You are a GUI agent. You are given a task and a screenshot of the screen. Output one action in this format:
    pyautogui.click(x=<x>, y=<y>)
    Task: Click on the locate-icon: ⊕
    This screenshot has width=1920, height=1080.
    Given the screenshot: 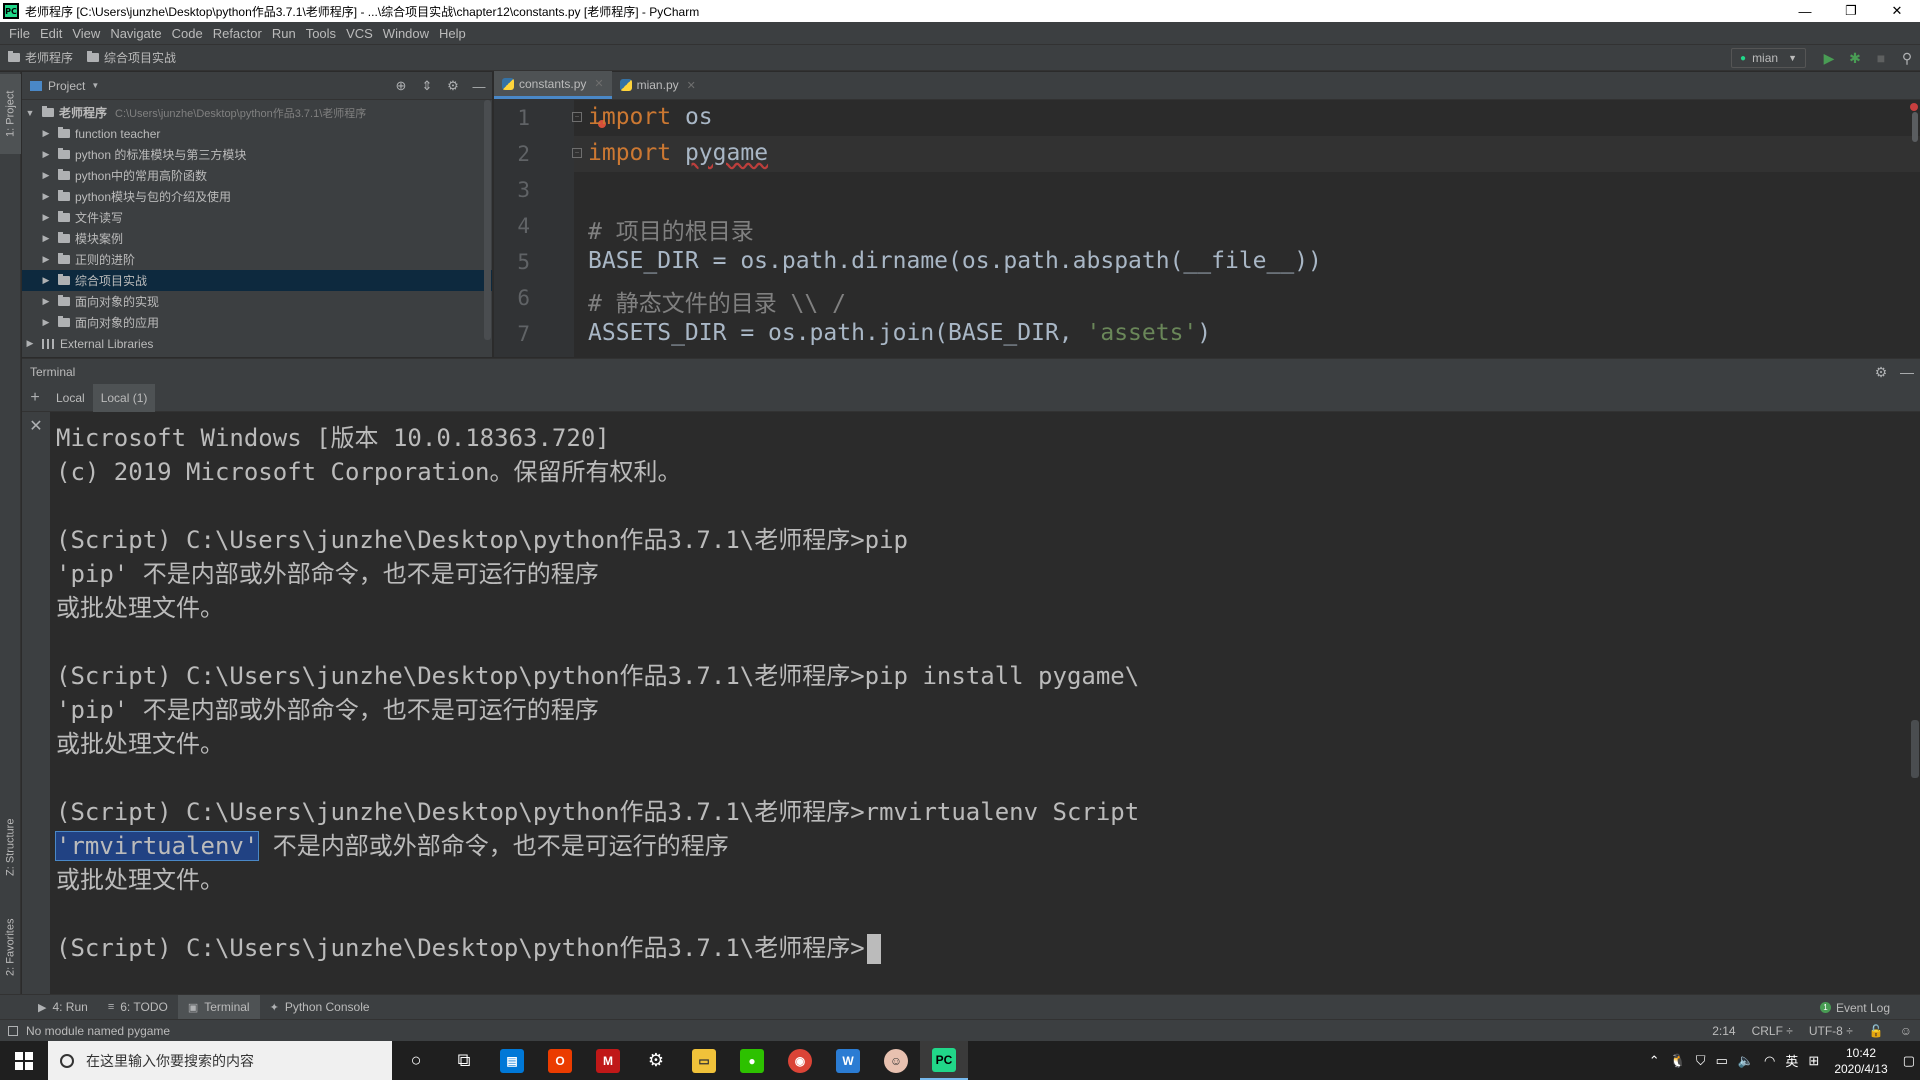 What is the action you would take?
    pyautogui.click(x=401, y=86)
    